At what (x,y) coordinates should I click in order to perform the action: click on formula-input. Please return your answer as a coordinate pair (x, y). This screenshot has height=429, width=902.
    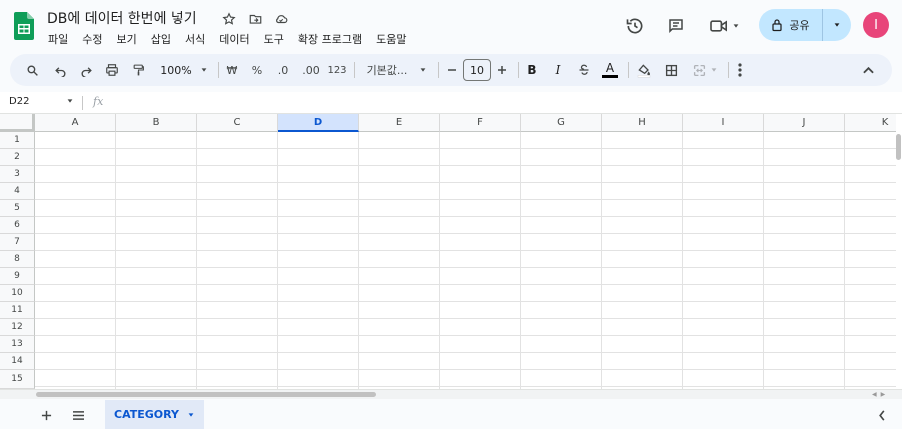
    Looking at the image, I should click on (501, 103).